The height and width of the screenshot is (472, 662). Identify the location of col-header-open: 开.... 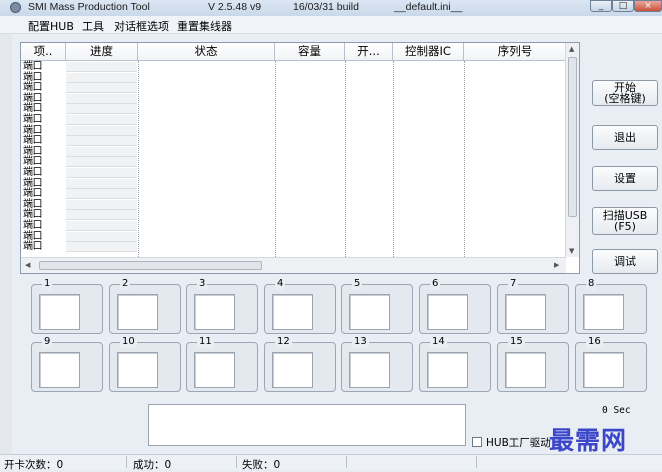
(369, 52).